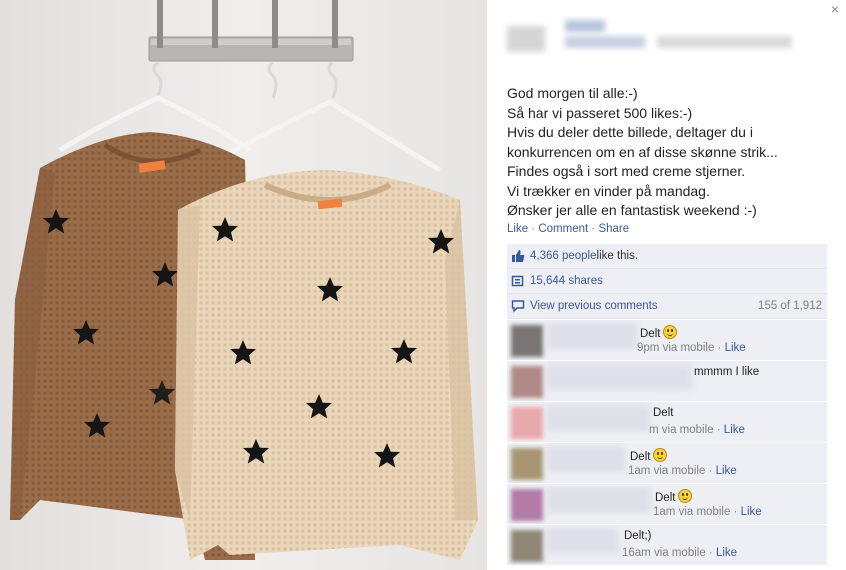 The width and height of the screenshot is (846, 570). Describe the element at coordinates (835, 9) in the screenshot. I see `close-icon: ×` at that location.